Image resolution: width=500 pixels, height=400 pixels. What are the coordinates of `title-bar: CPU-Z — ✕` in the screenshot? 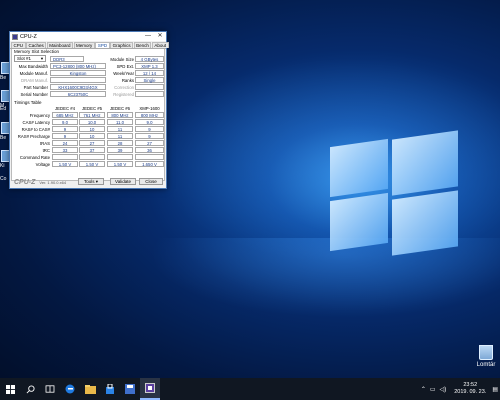 It's located at (88, 36).